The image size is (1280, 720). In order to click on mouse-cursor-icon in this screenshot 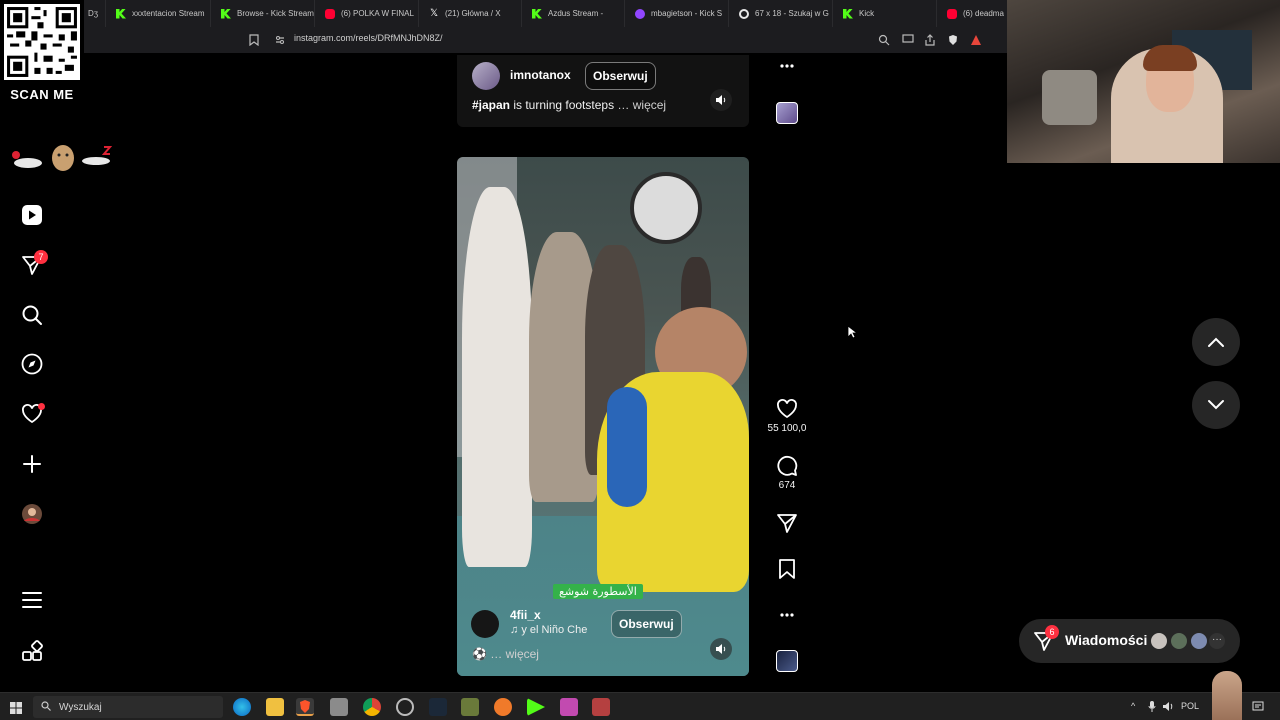, I will do `click(852, 332)`.